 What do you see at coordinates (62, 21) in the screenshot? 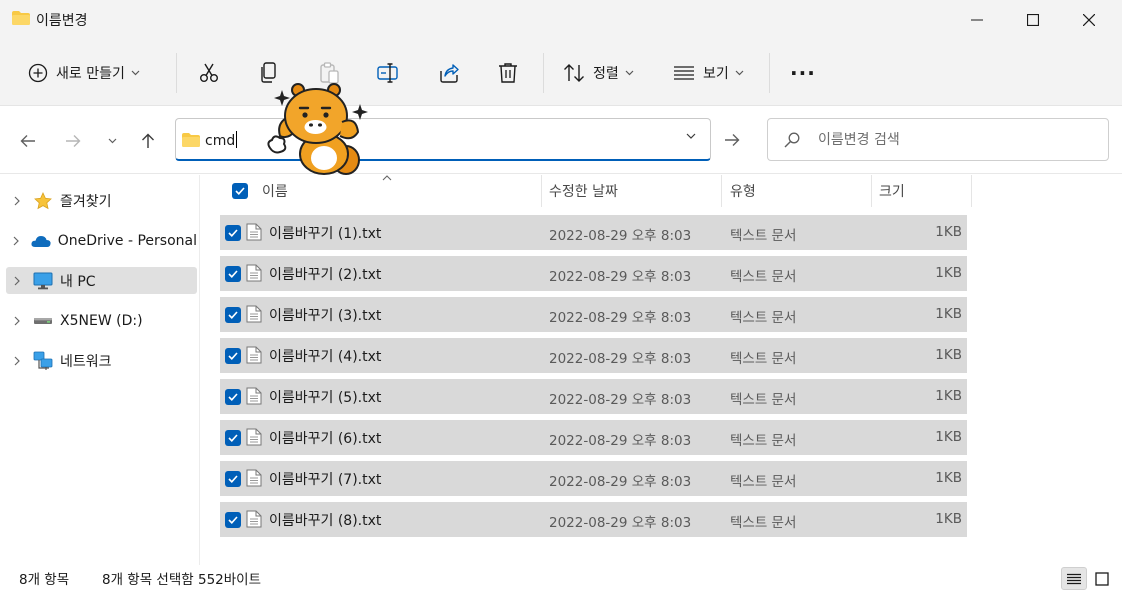
I see `window-title: 이름변경` at bounding box center [62, 21].